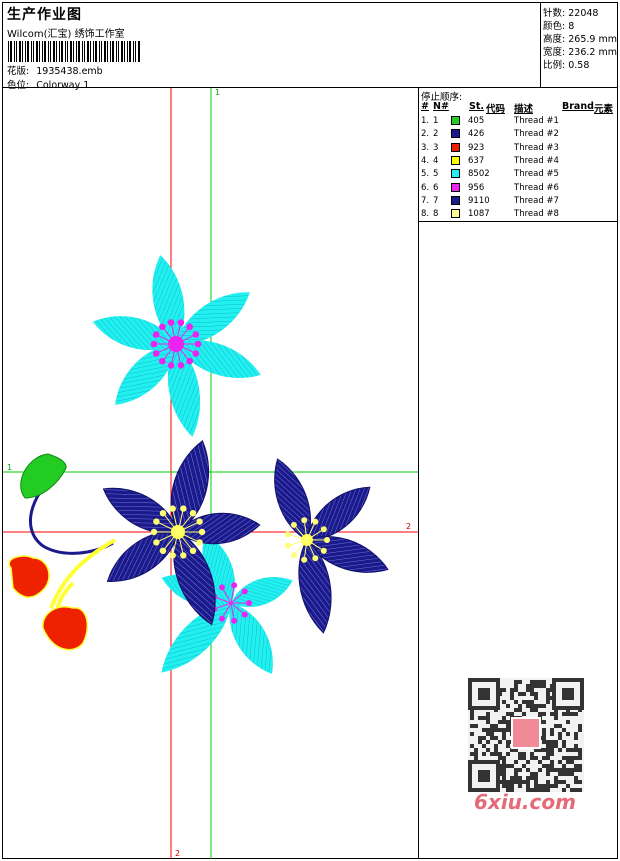 This screenshot has height=861, width=620. What do you see at coordinates (69, 71) in the screenshot?
I see `pattern-value: 1935438.emb` at bounding box center [69, 71].